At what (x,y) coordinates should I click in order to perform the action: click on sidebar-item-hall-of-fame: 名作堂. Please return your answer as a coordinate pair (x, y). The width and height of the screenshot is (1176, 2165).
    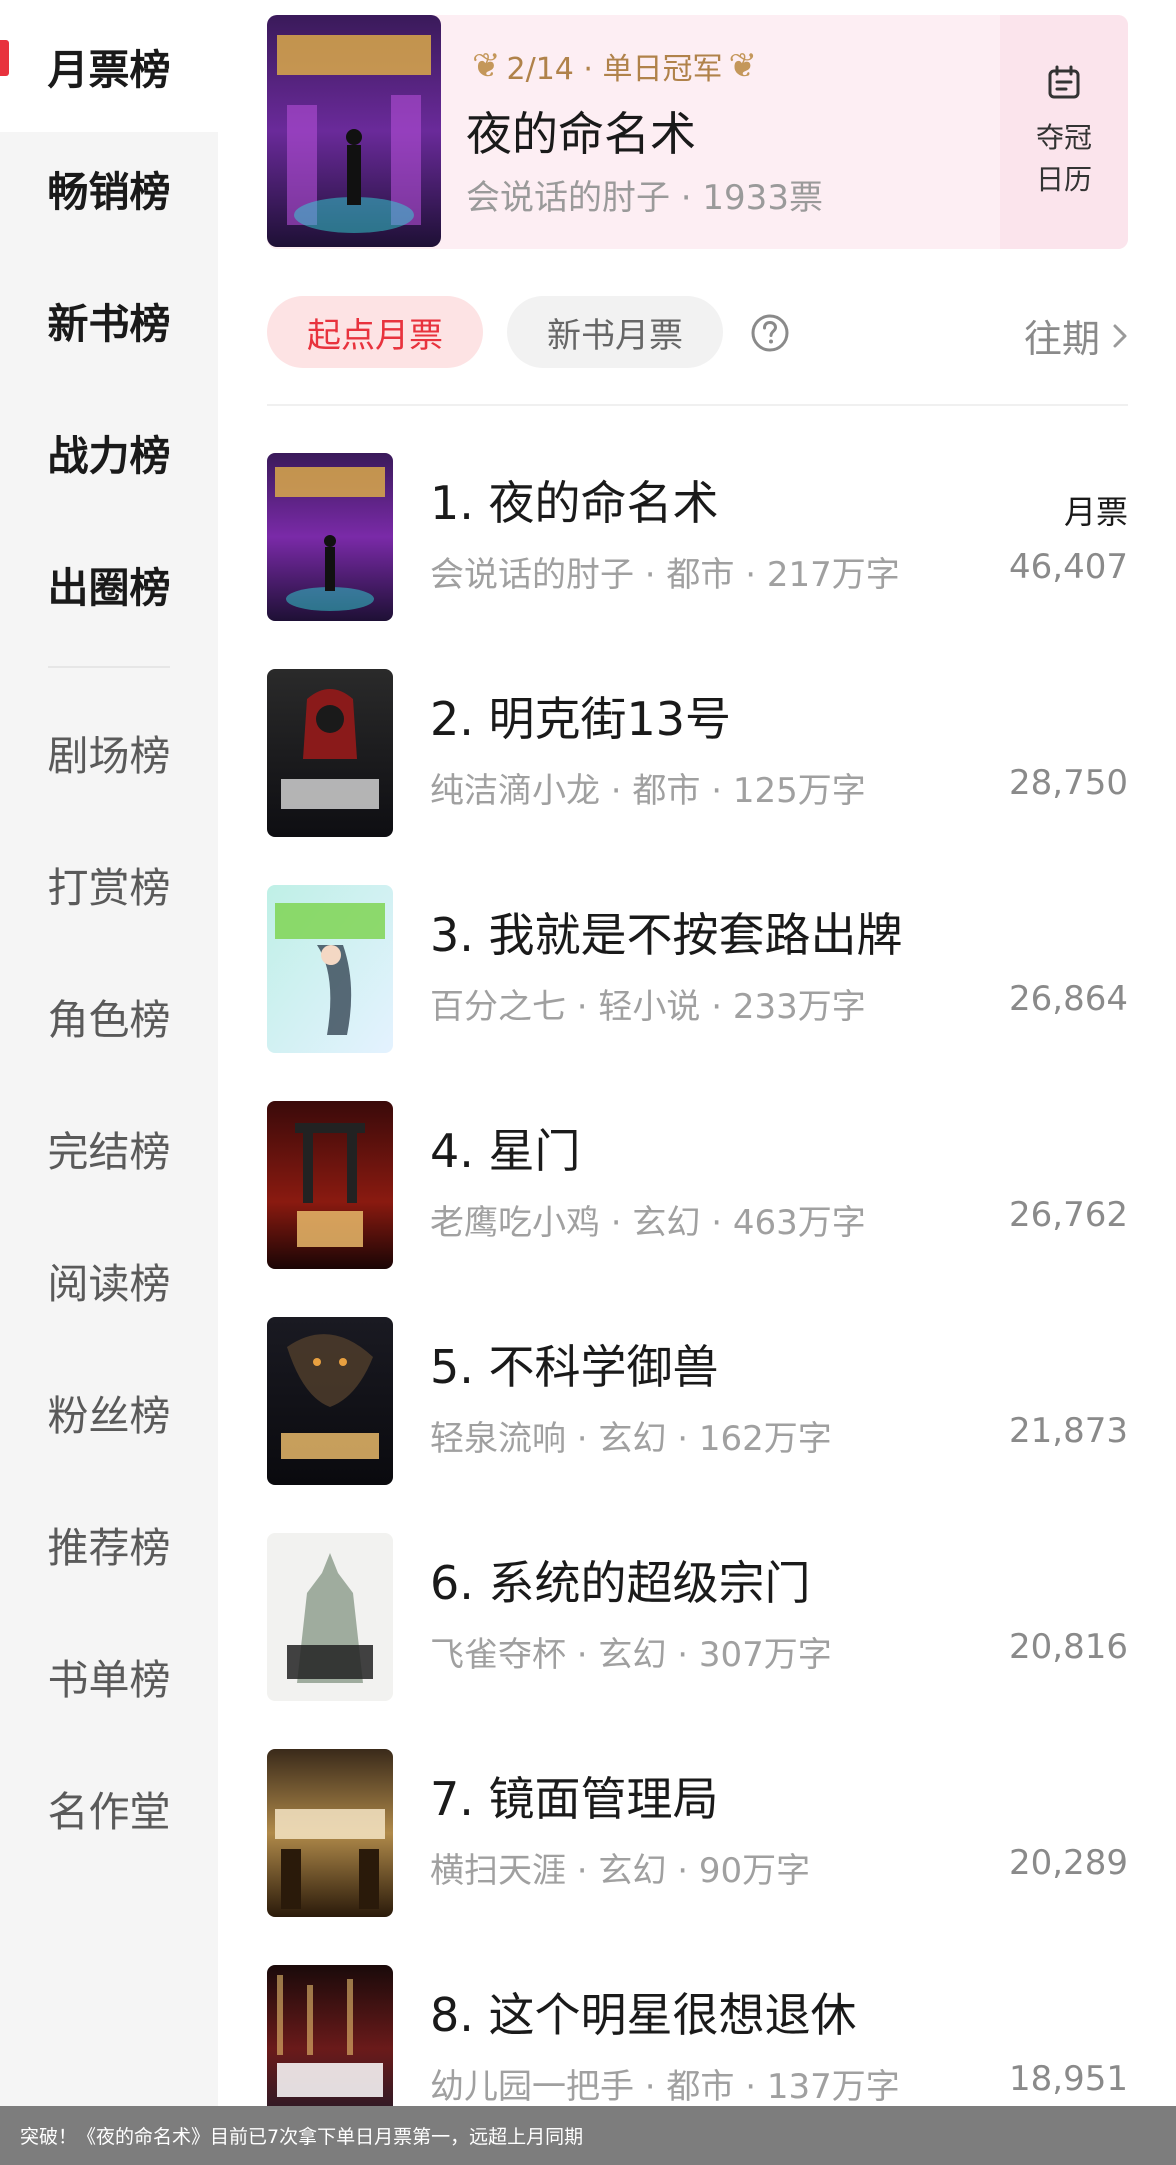
    Looking at the image, I should click on (109, 1808).